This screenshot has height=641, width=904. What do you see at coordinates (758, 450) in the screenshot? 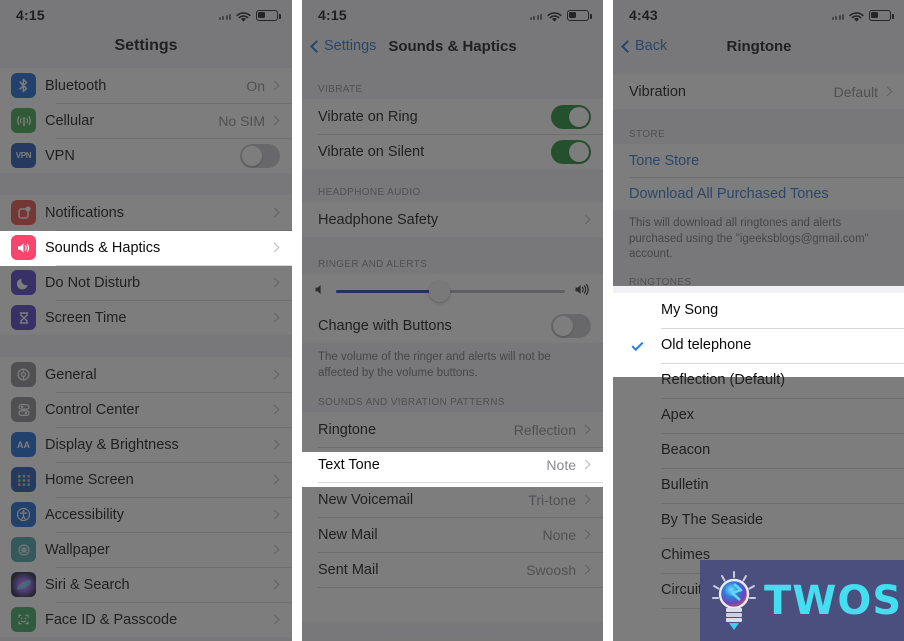
I see `list-item: Beacon` at bounding box center [758, 450].